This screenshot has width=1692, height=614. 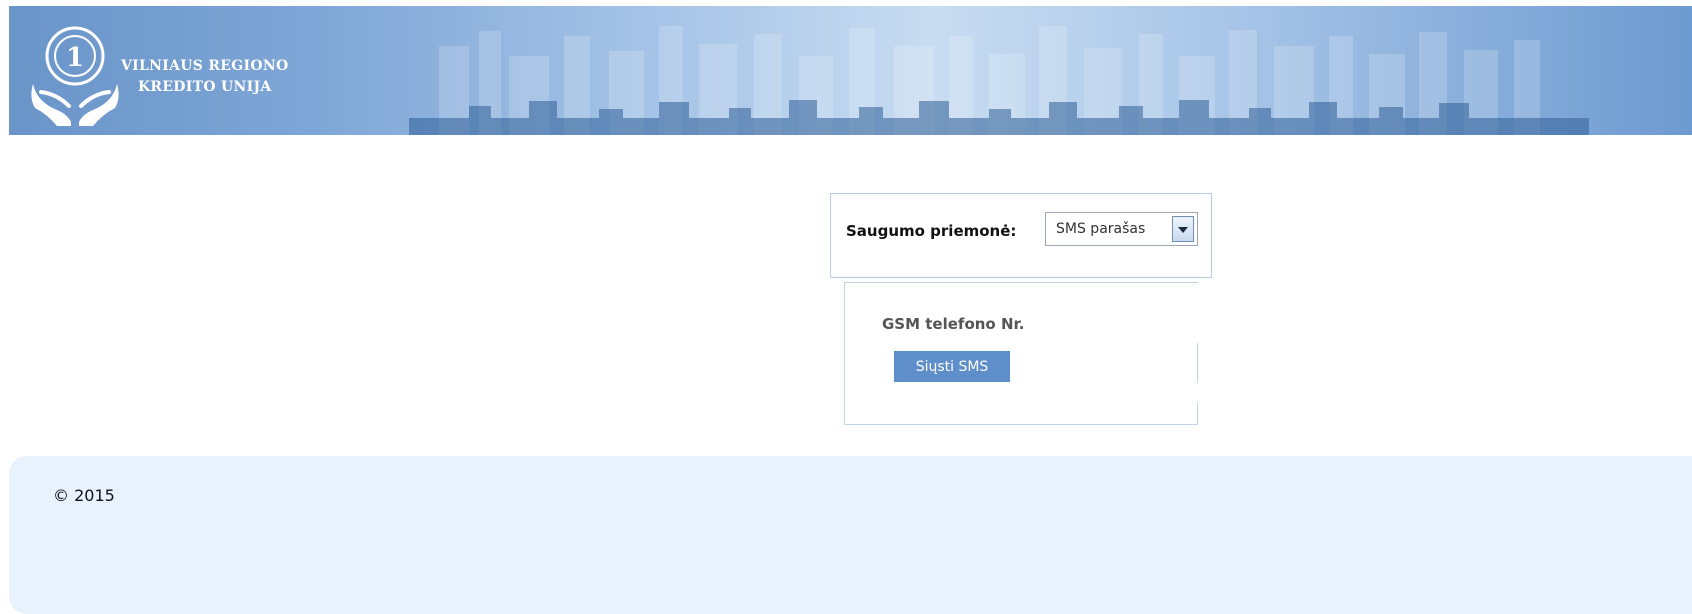 I want to click on brand-name: VILNIAUS REGIONO KREDITO UNIJA, so click(x=204, y=77).